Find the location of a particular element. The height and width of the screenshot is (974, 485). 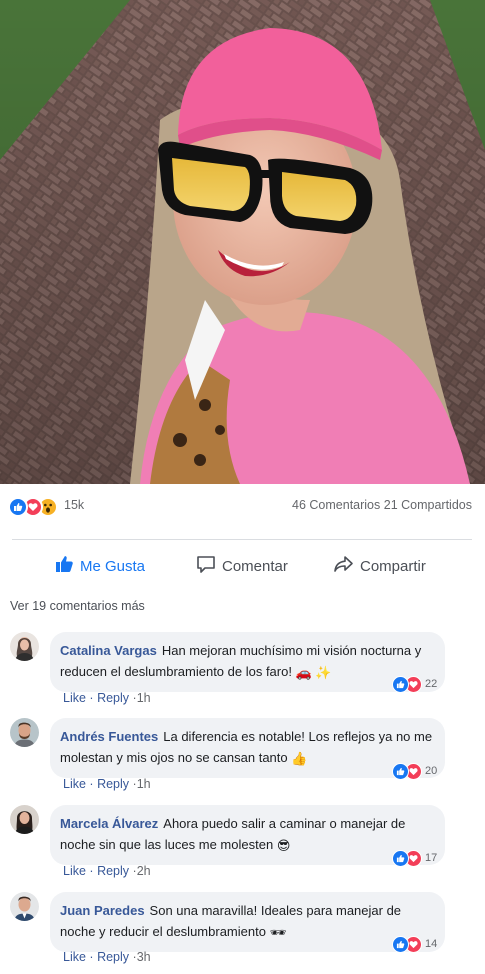

thumbs-up-emoji: 👍 is located at coordinates (299, 759).